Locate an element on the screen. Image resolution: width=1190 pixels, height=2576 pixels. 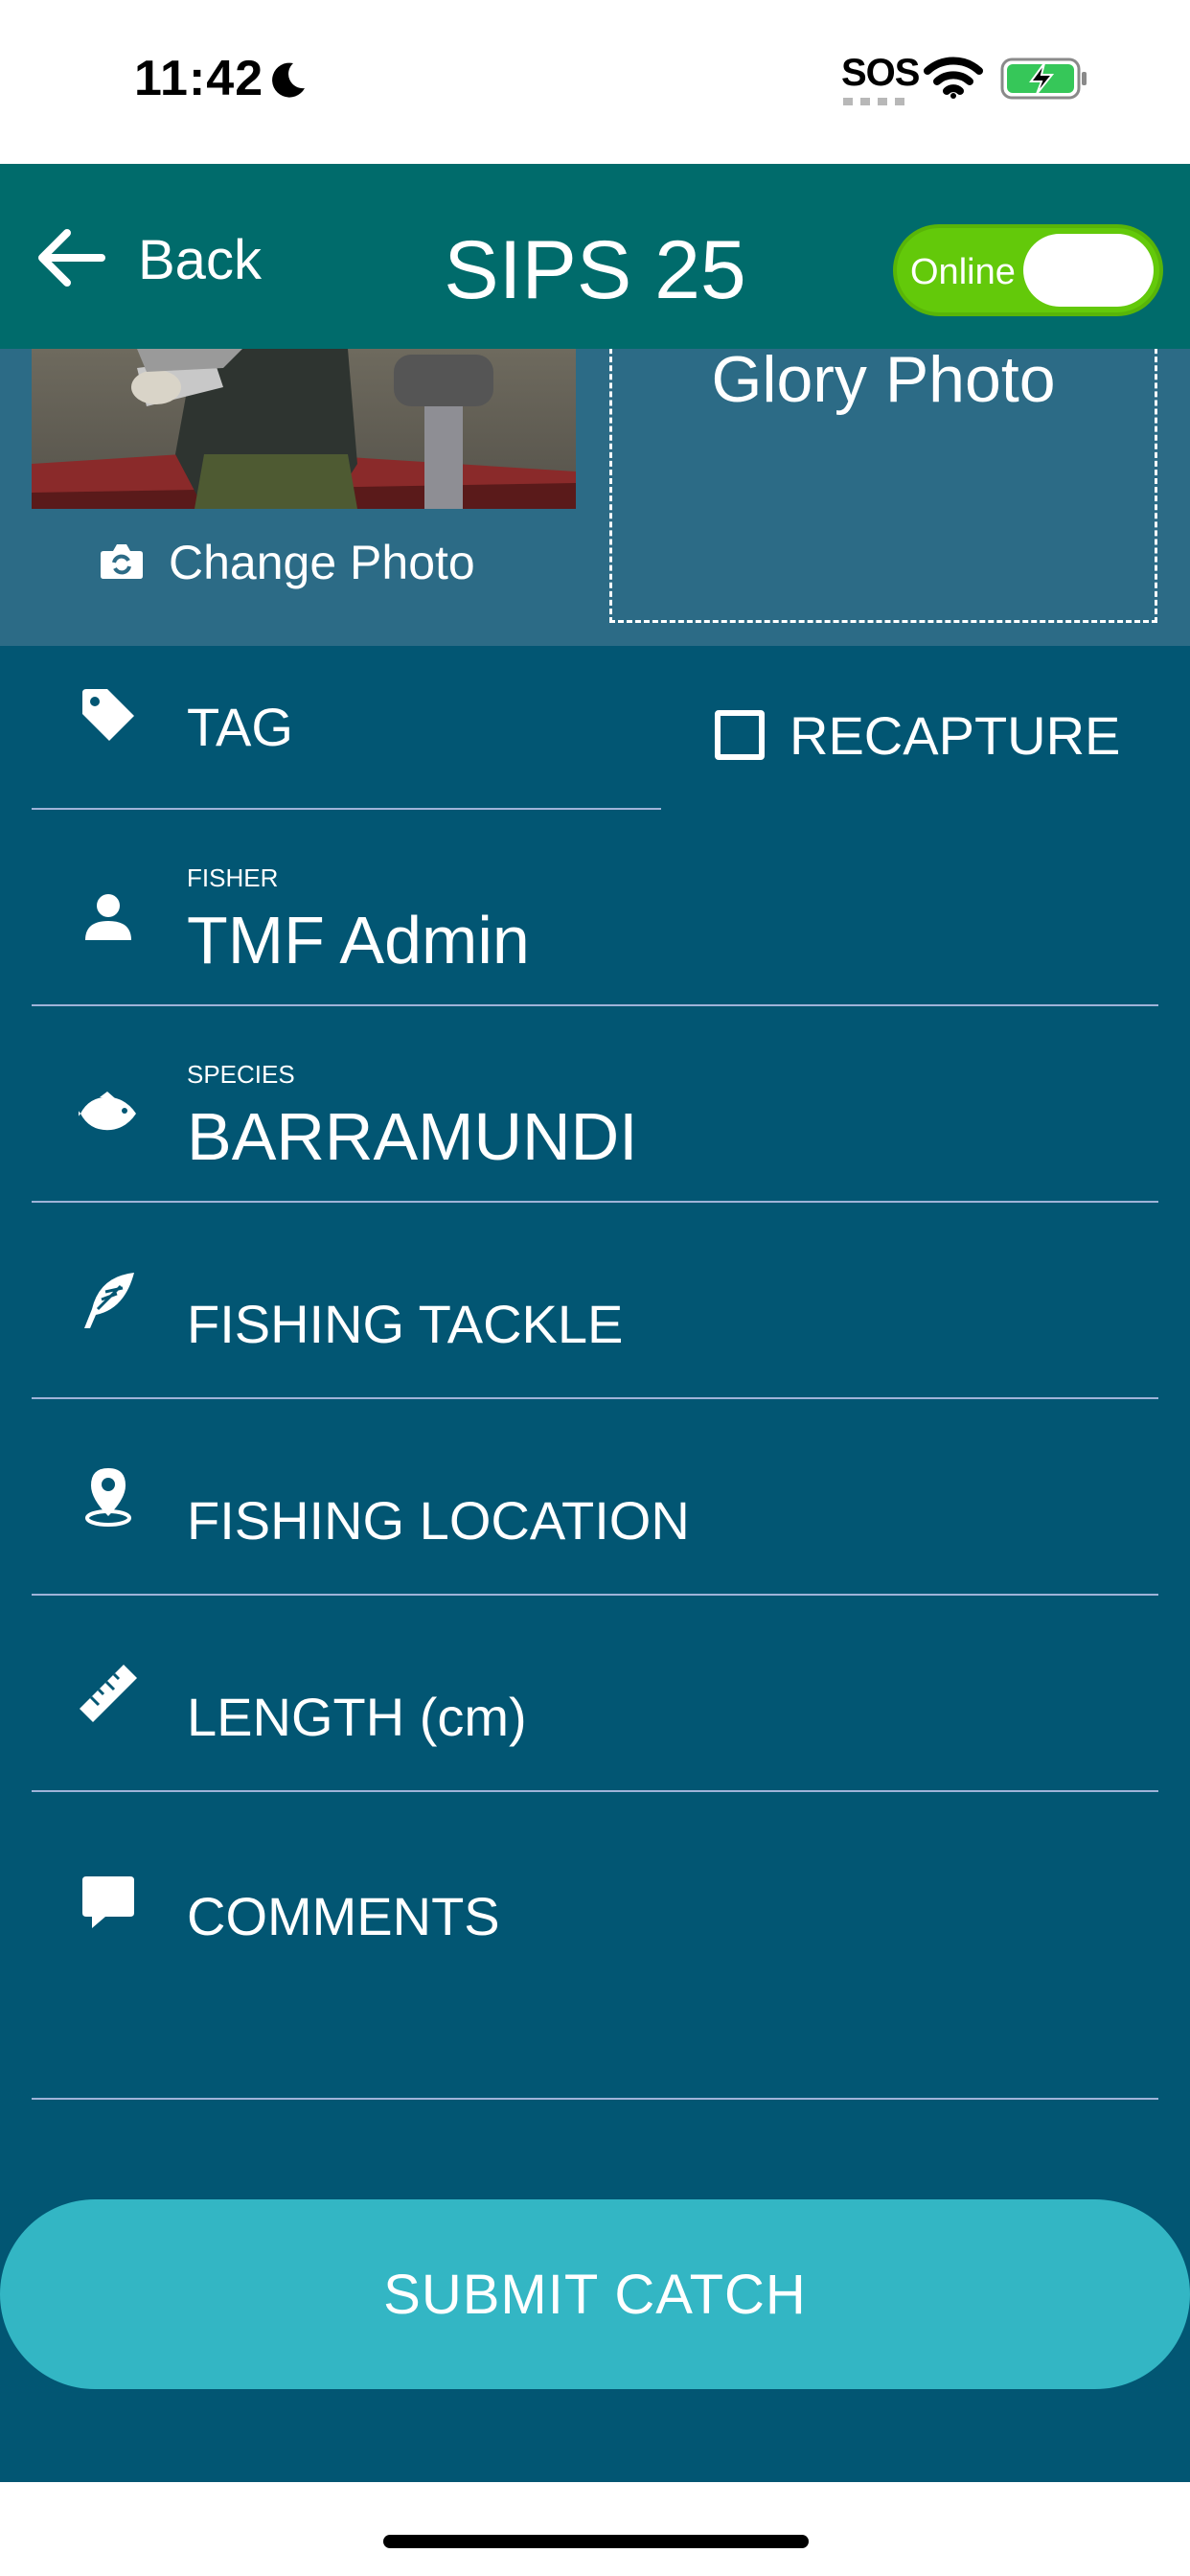
online-toggle: Online is located at coordinates (1028, 270).